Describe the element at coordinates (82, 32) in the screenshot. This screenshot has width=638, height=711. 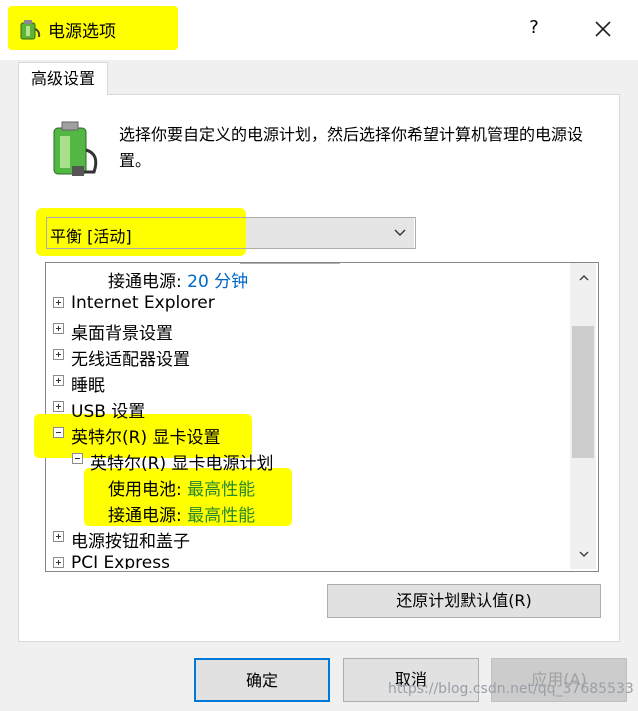
I see `window-title: 电源选项` at that location.